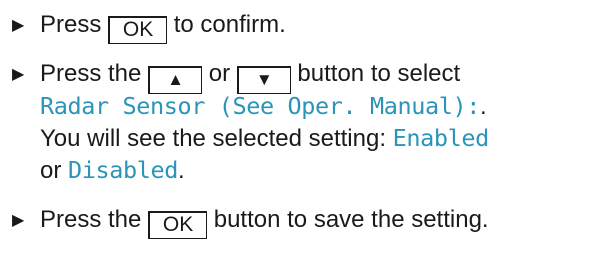 The height and width of the screenshot is (255, 600). I want to click on display-option-enabled: Enabled, so click(441, 138).